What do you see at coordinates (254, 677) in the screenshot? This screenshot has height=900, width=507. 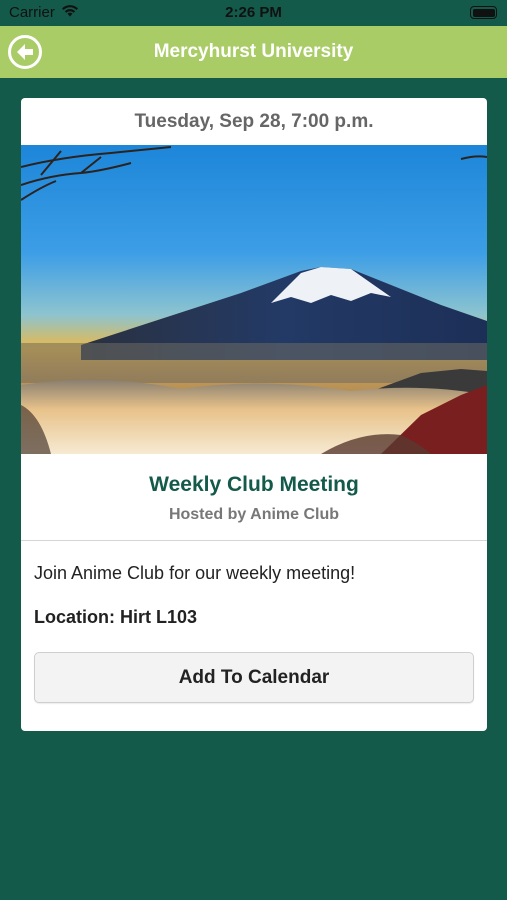 I see `add-to-calendar-button: Add To Calendar` at bounding box center [254, 677].